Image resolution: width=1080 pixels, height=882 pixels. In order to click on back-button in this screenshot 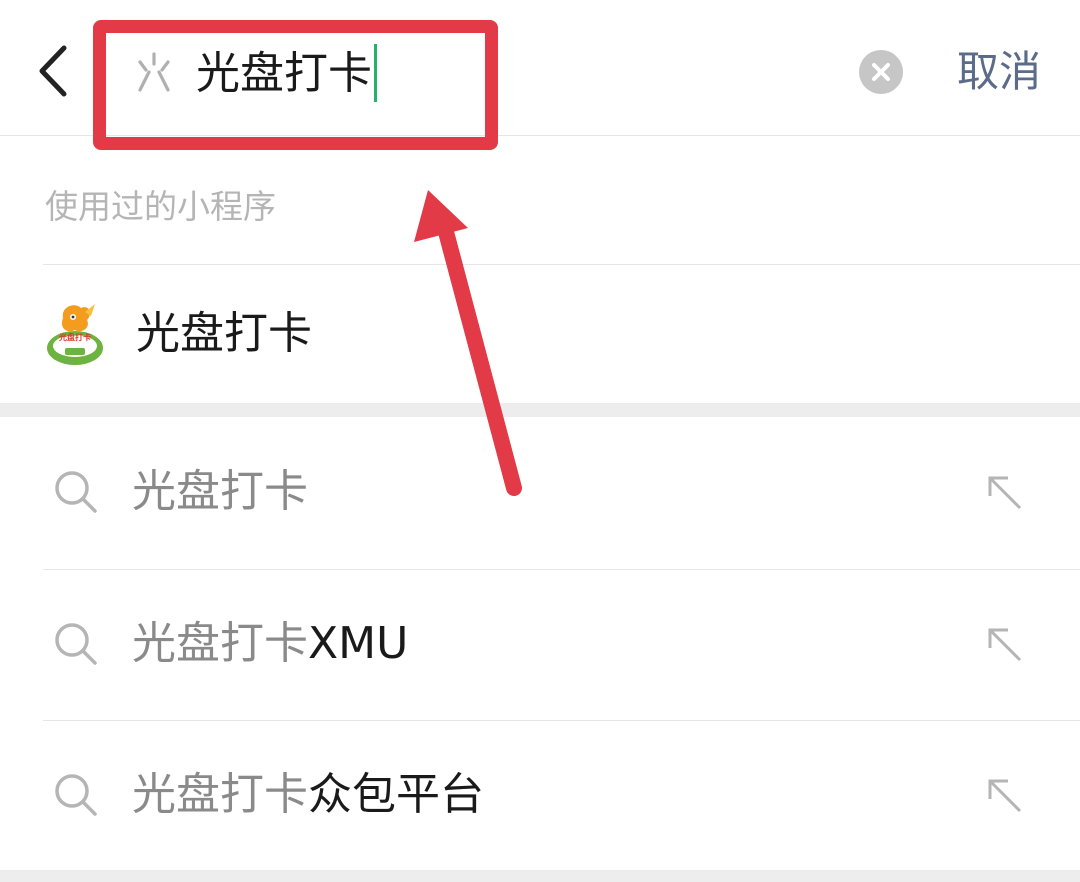, I will do `click(53, 71)`.